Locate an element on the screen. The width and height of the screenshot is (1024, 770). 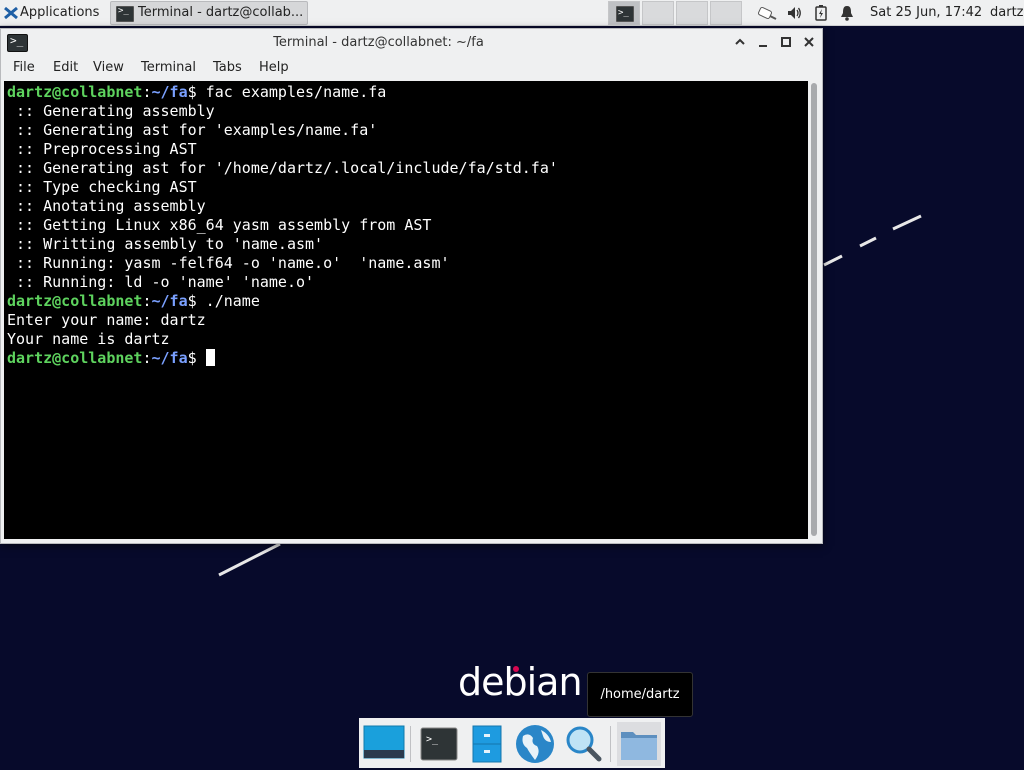
terminal-output-line: :: Preprocessing AST is located at coordinates (102, 149).